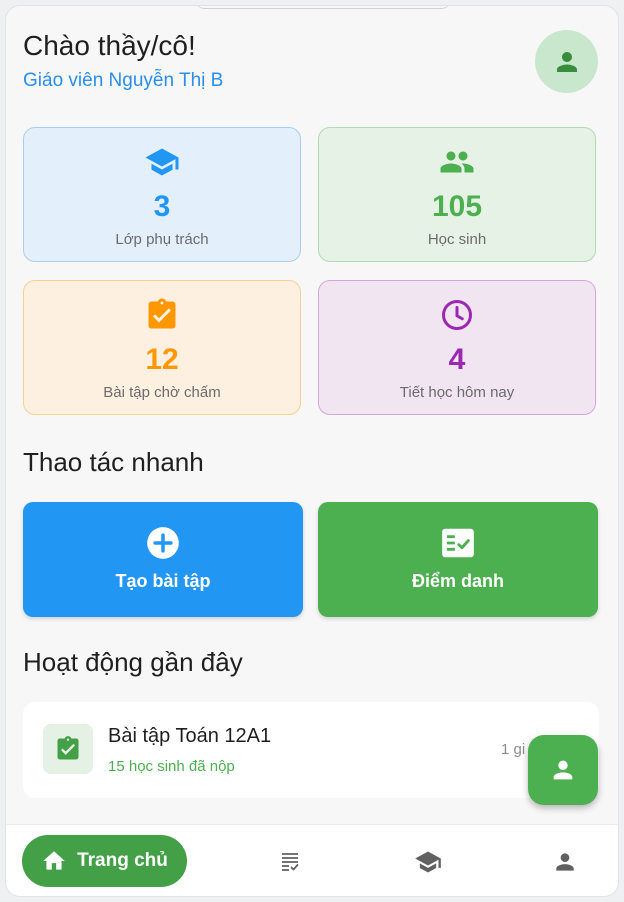 This screenshot has height=902, width=624. I want to click on stat-value: 3, so click(162, 206).